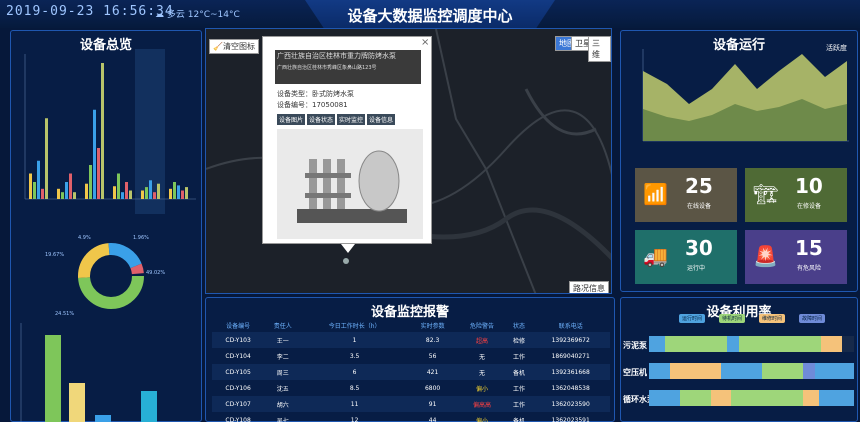  What do you see at coordinates (766, 194) in the screenshot?
I see `stat-icon: 🏗` at bounding box center [766, 194].